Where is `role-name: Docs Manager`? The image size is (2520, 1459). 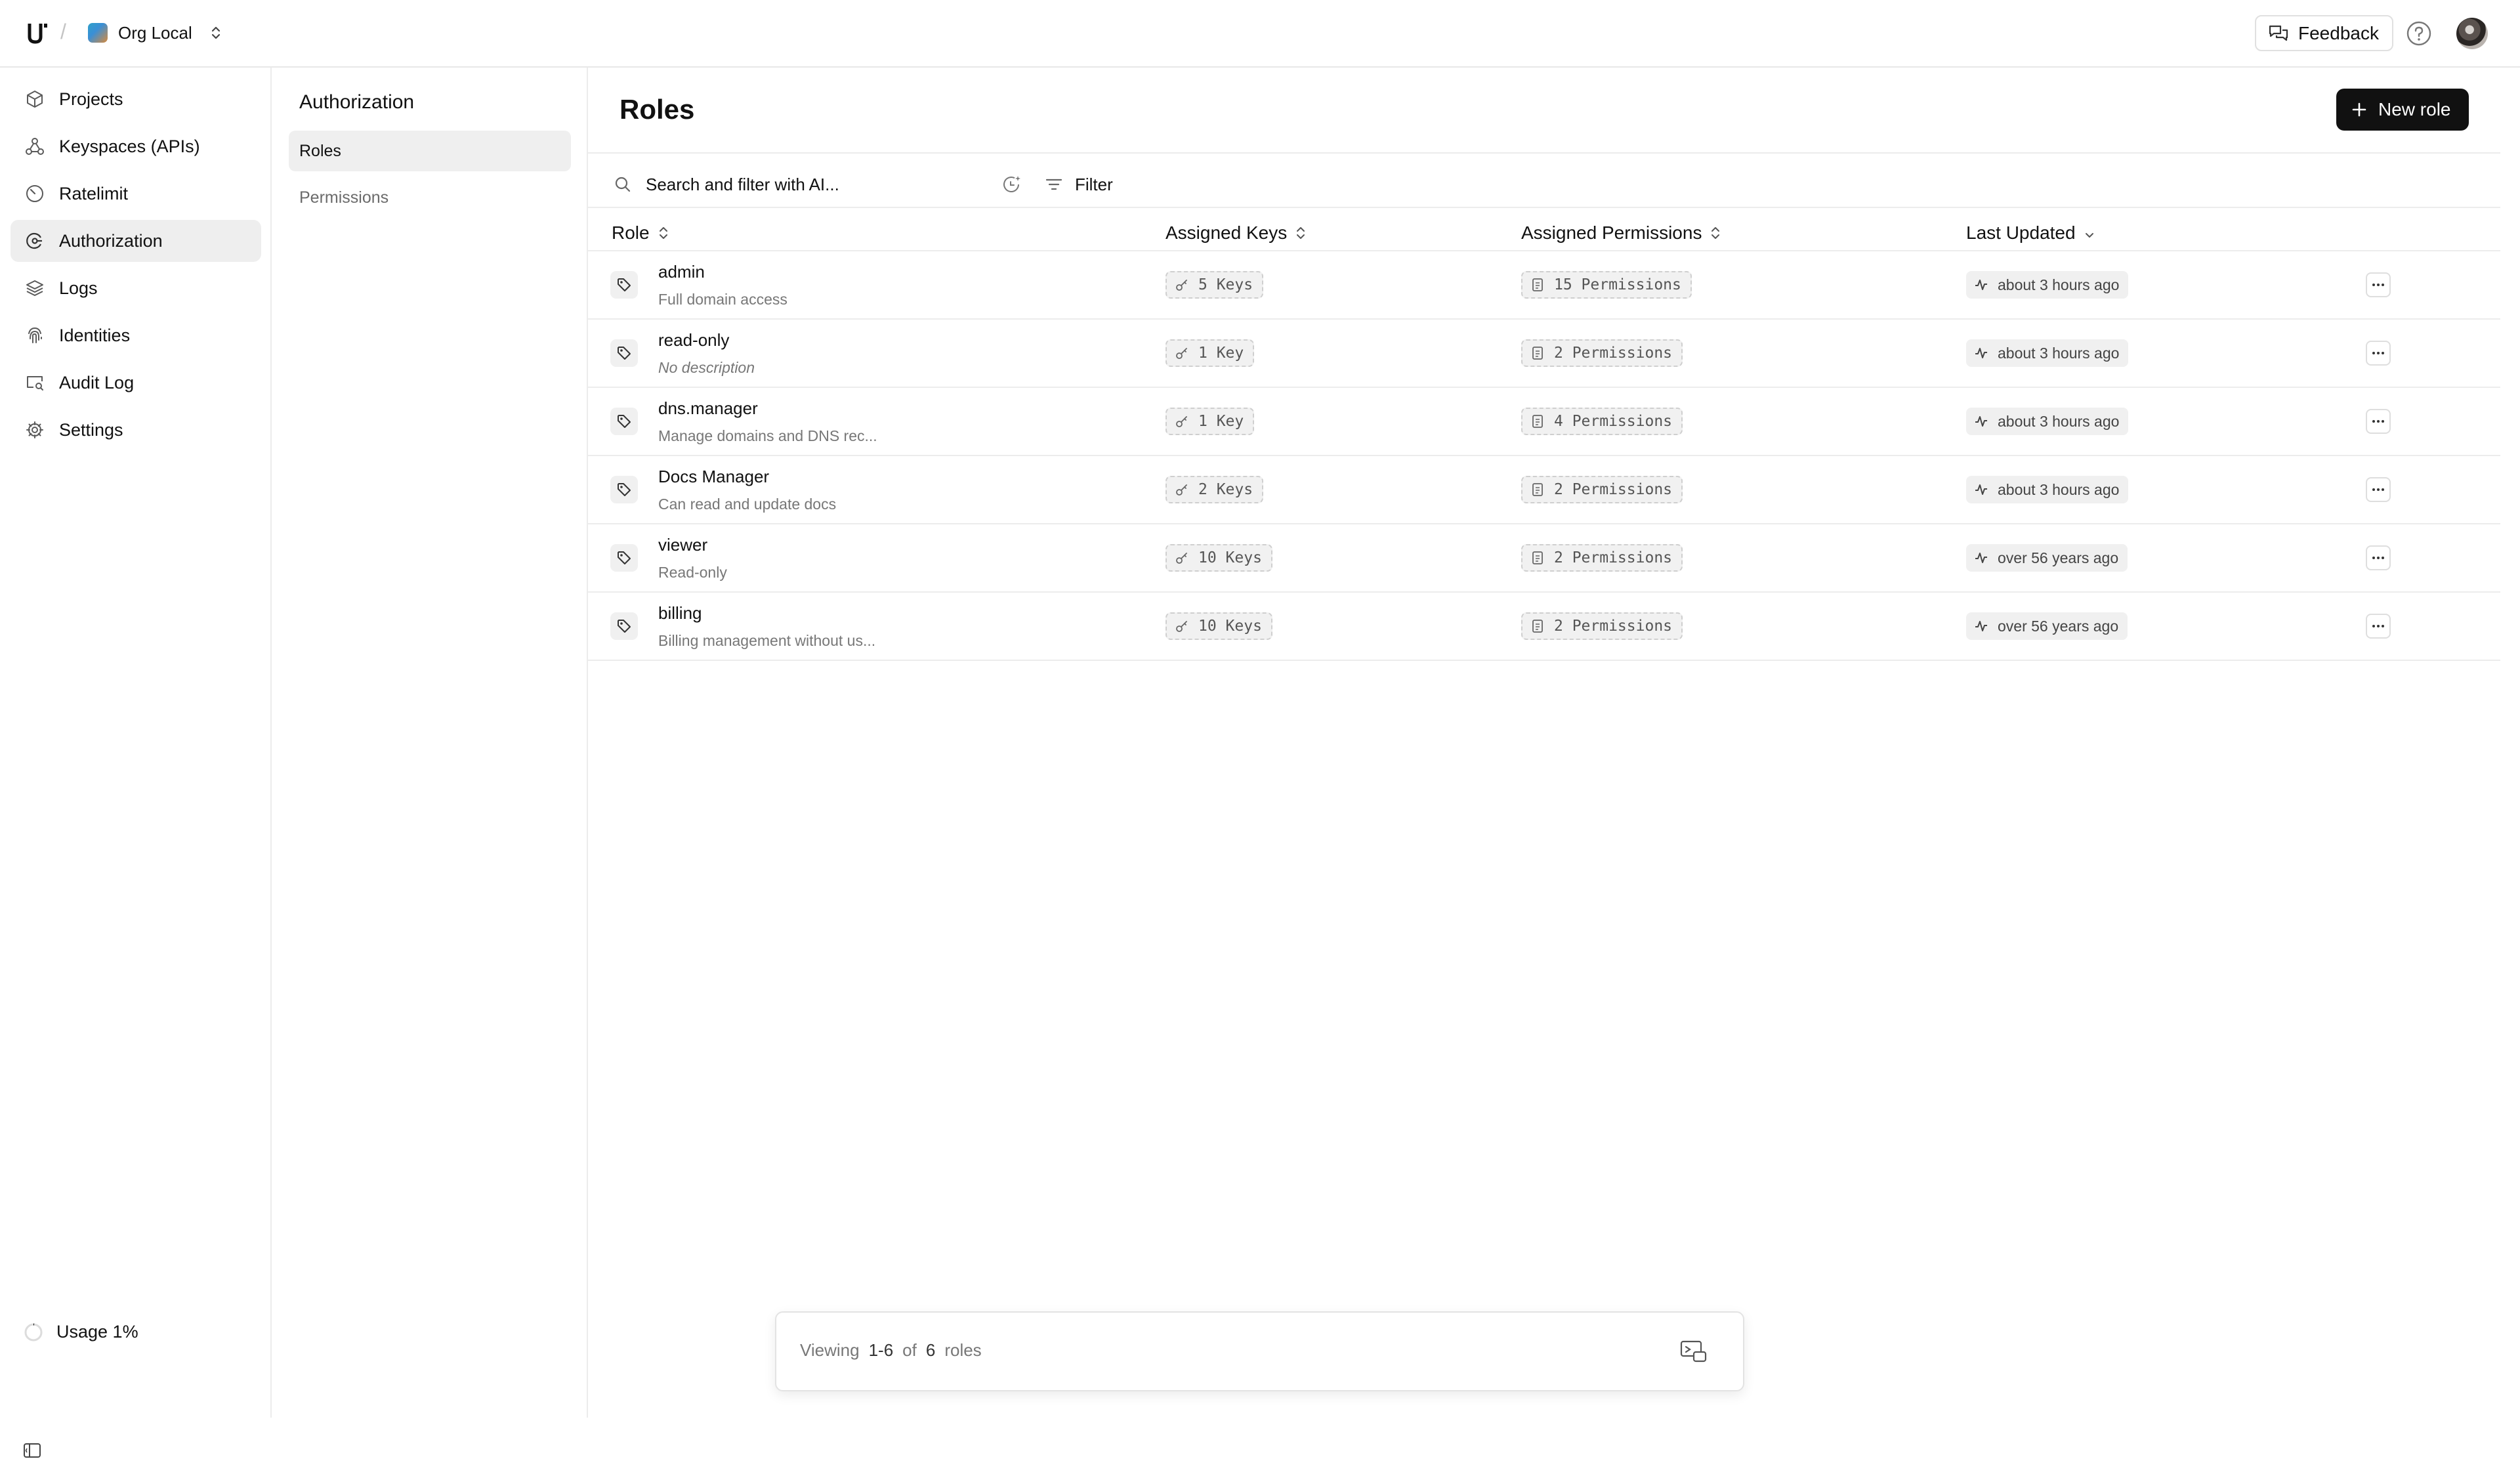
role-name: Docs Manager is located at coordinates (714, 476).